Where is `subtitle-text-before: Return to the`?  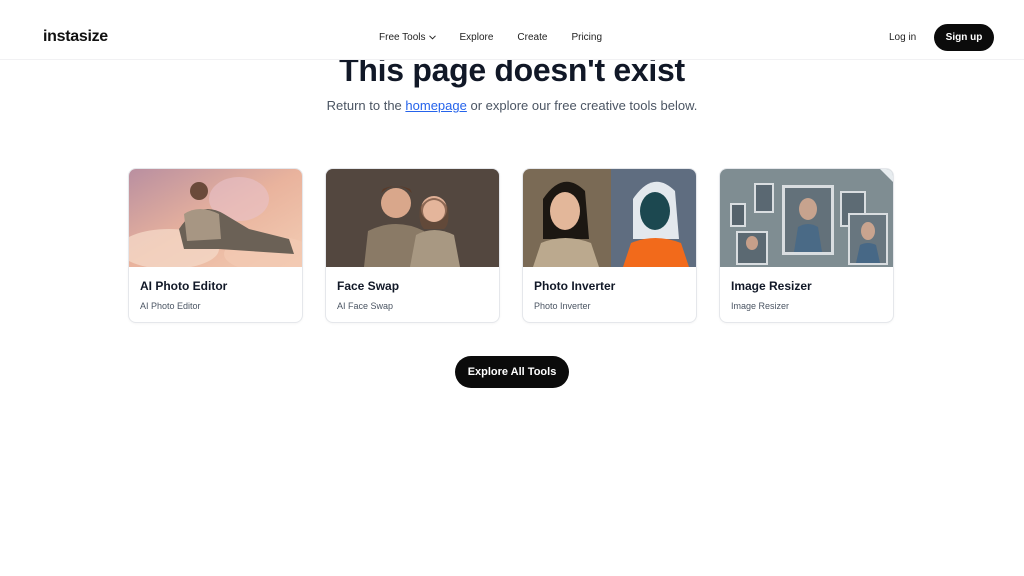
subtitle-text-before: Return to the is located at coordinates (366, 105).